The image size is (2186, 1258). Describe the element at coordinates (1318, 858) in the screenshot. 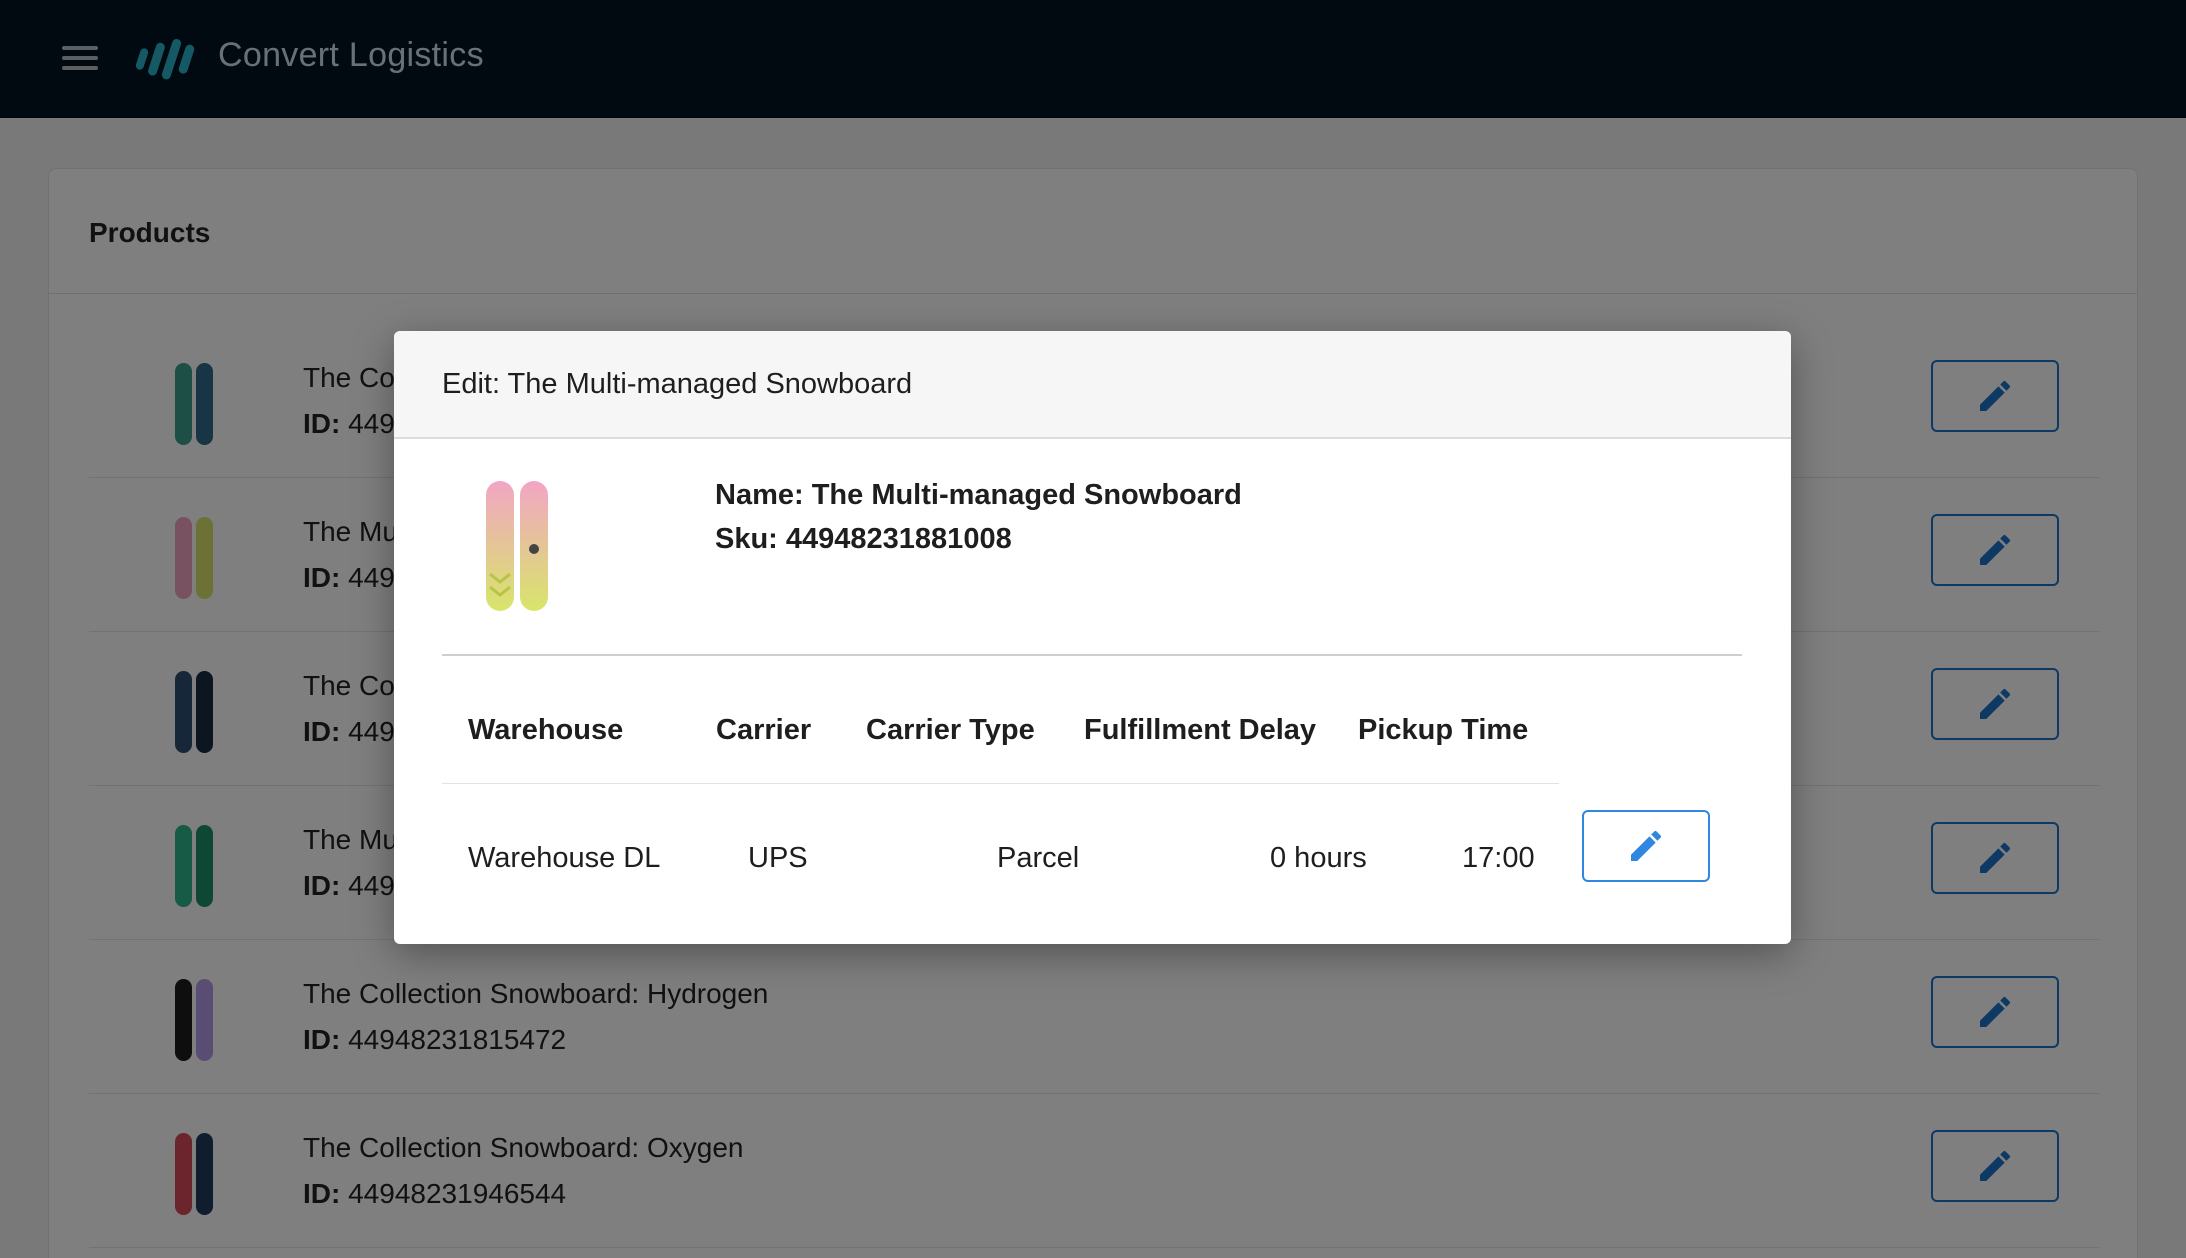

I see `cell-fulfillment-delay: 0 hours` at that location.